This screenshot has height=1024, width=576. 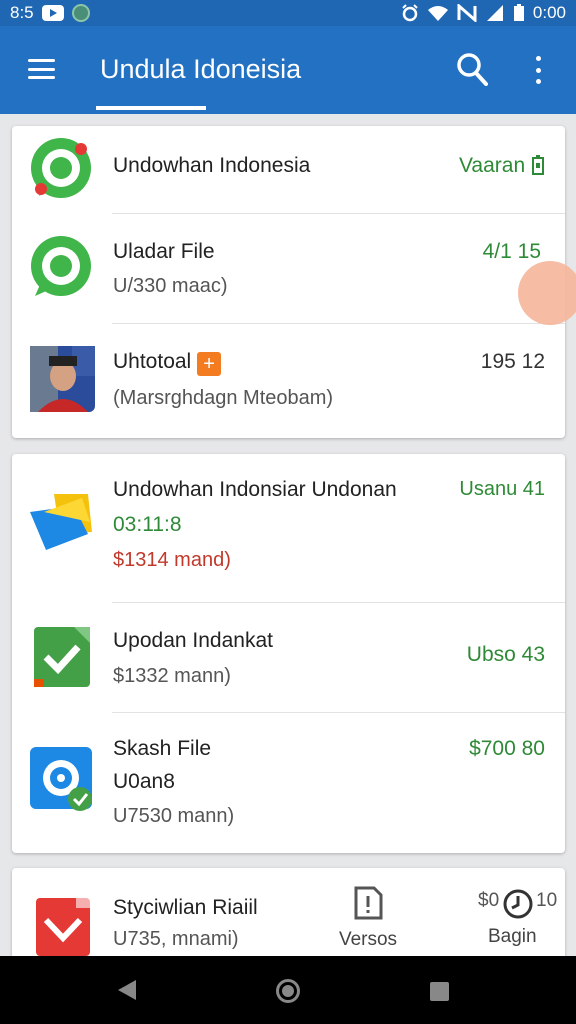 I want to click on status-time-right: 0:00, so click(x=549, y=12).